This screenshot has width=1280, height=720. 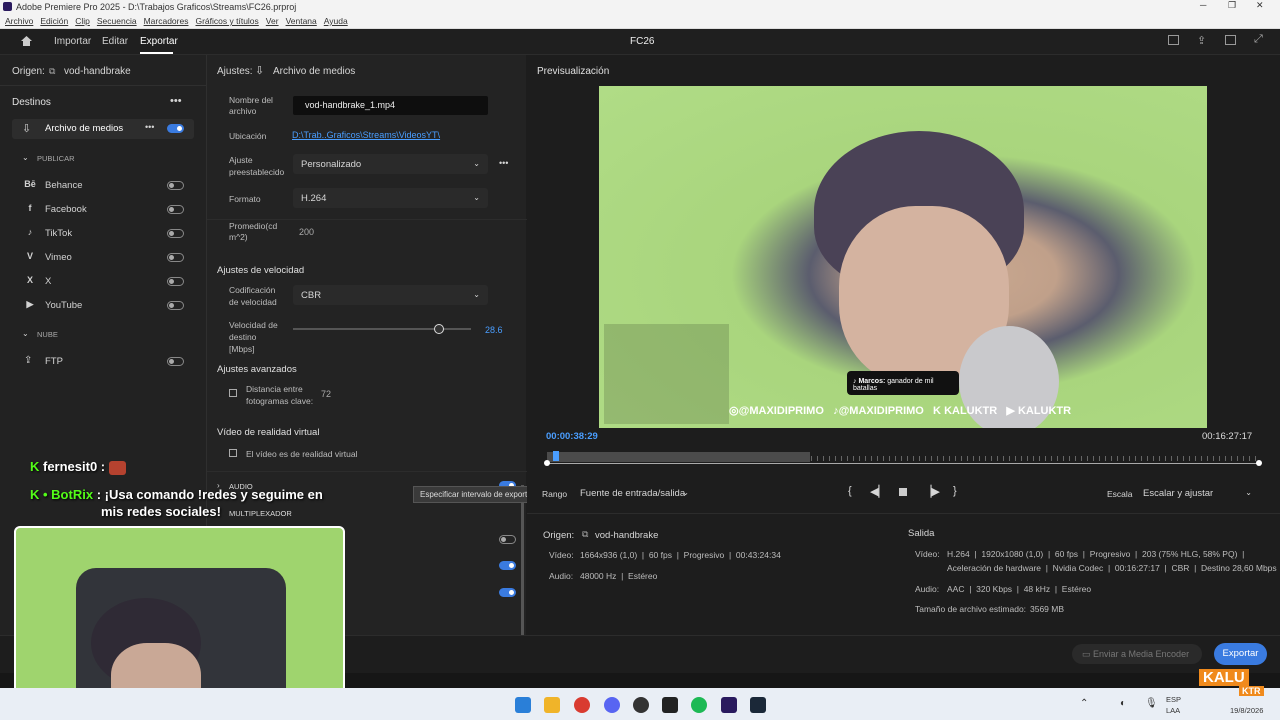 What do you see at coordinates (1173, 40) in the screenshot?
I see `workspace-icon` at bounding box center [1173, 40].